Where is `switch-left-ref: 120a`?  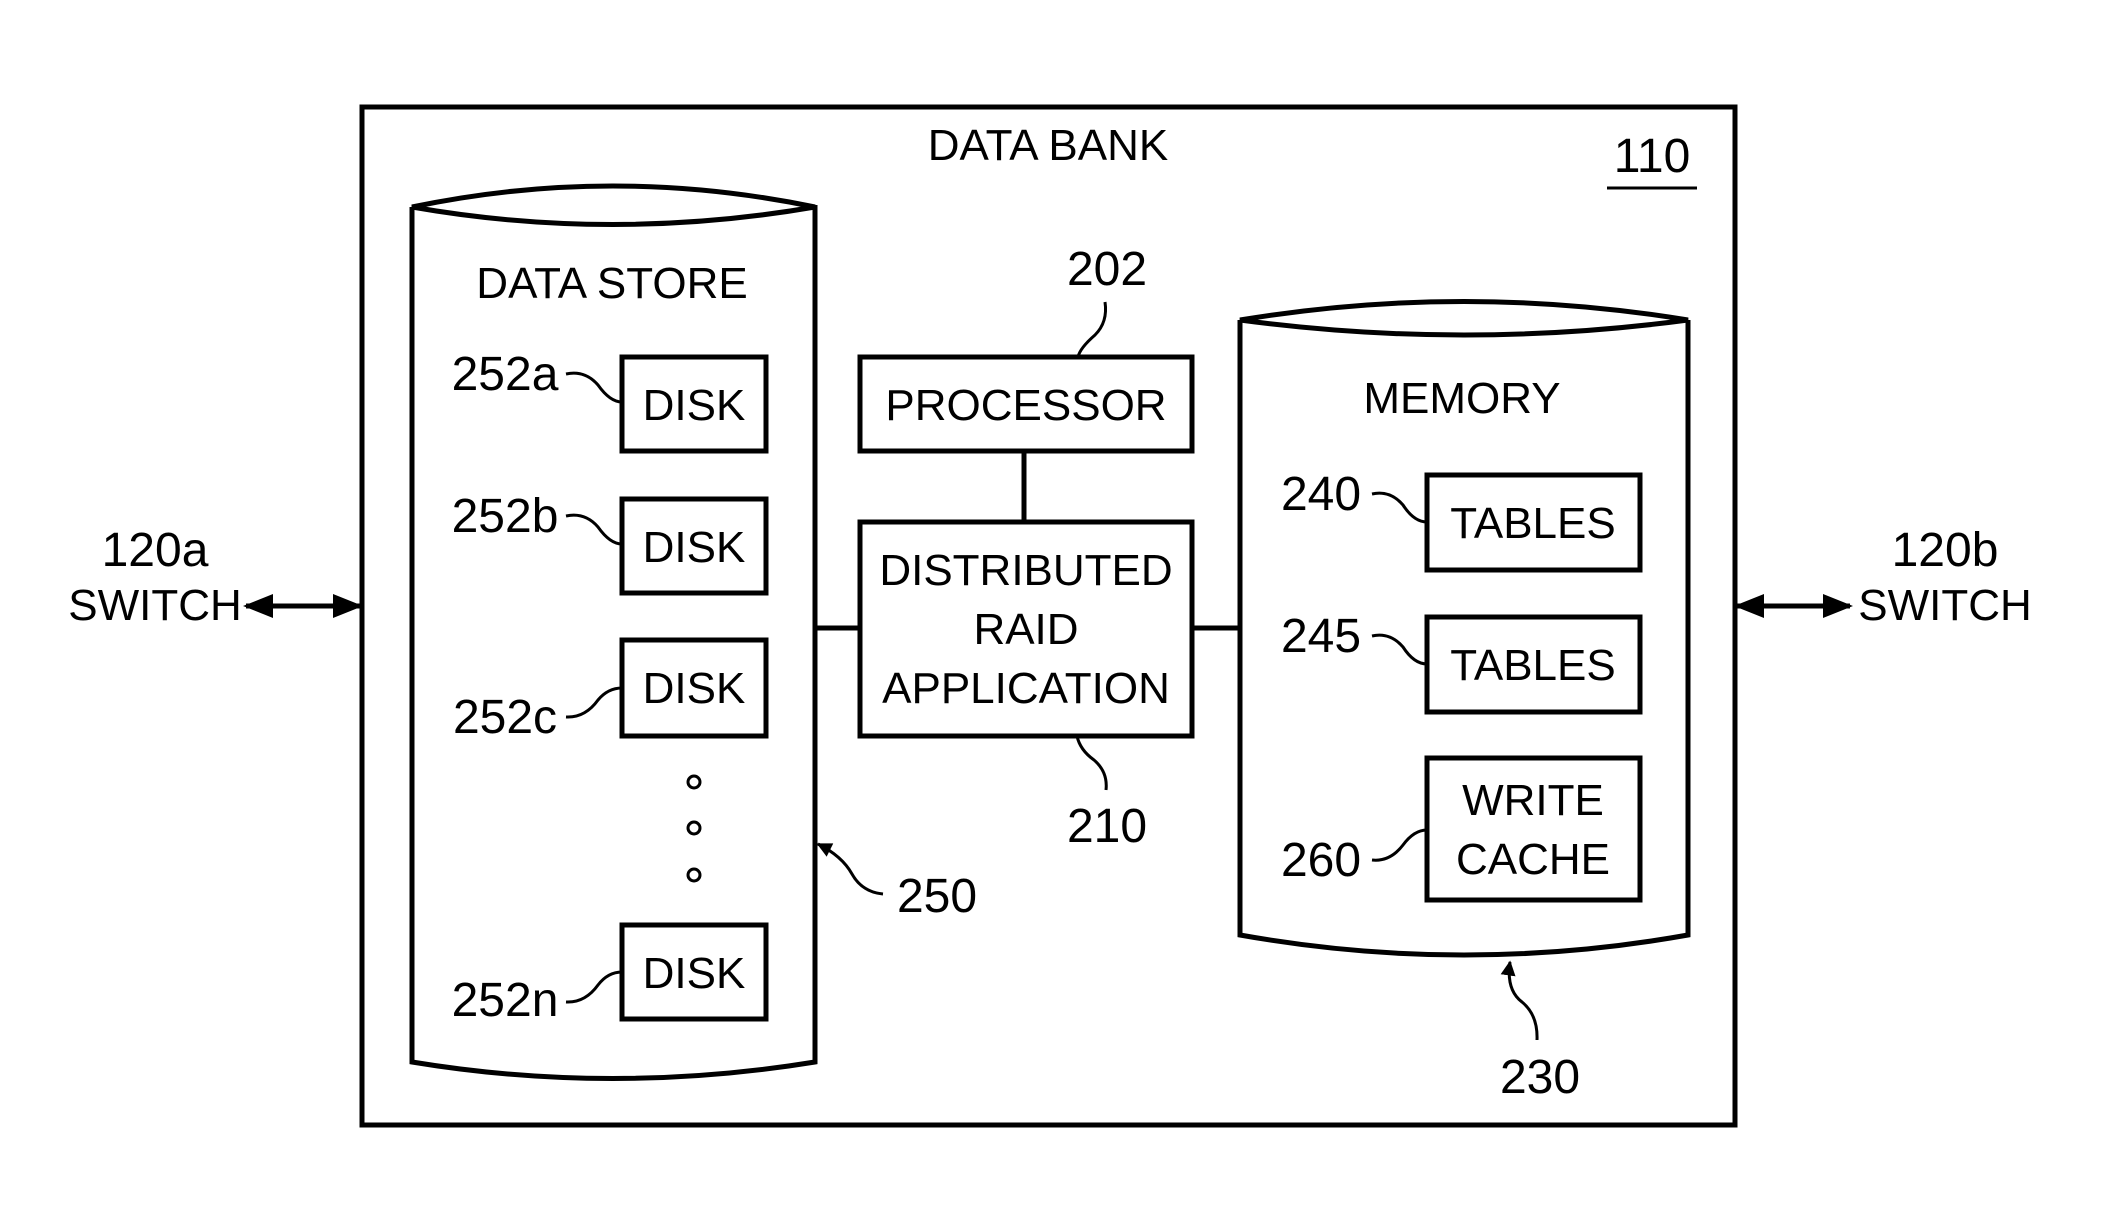 switch-left-ref: 120a is located at coordinates (155, 550).